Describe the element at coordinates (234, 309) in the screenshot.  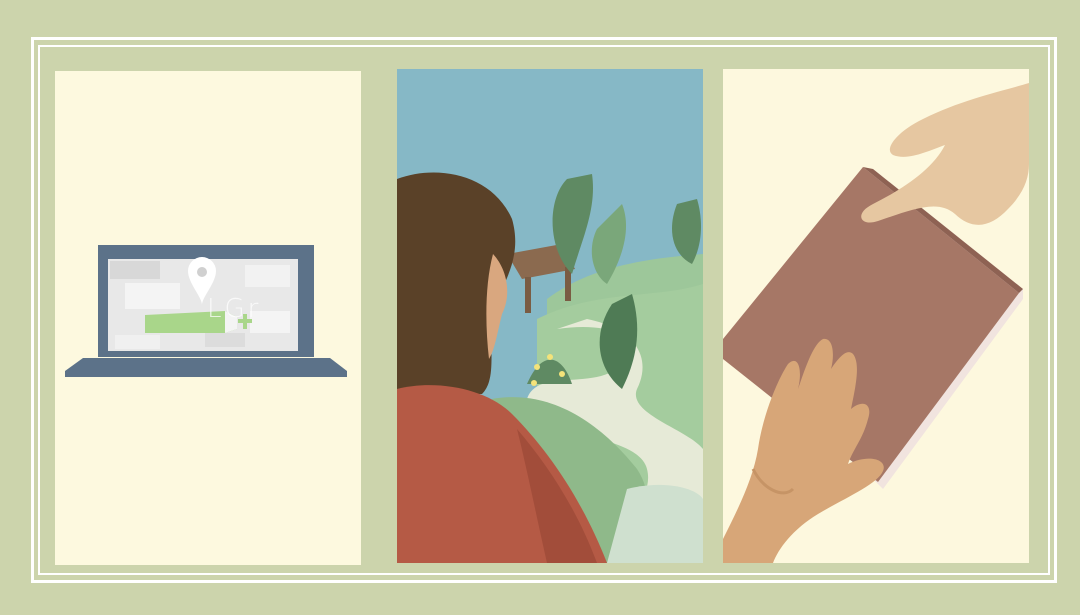
I see `screen-text: LGr` at that location.